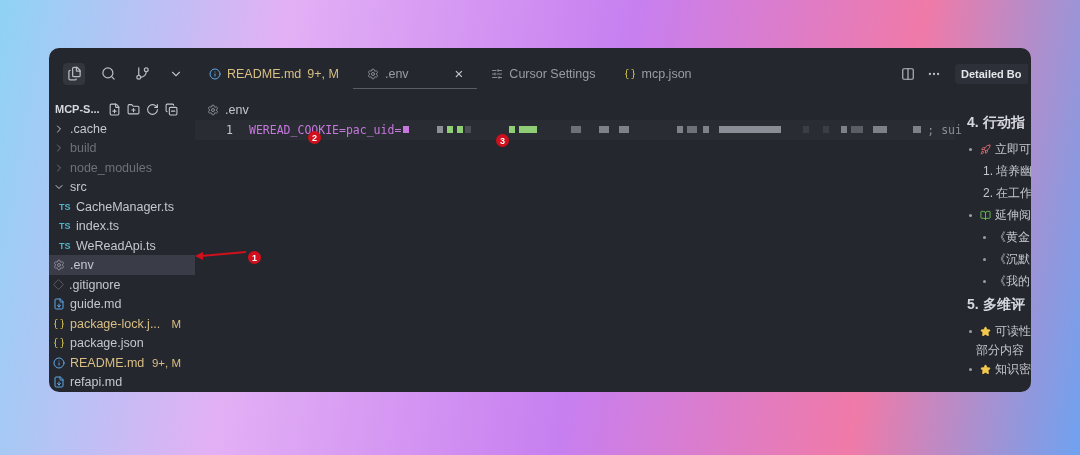 The image size is (1080, 455). What do you see at coordinates (497, 73) in the screenshot?
I see `sliders-icon` at bounding box center [497, 73].